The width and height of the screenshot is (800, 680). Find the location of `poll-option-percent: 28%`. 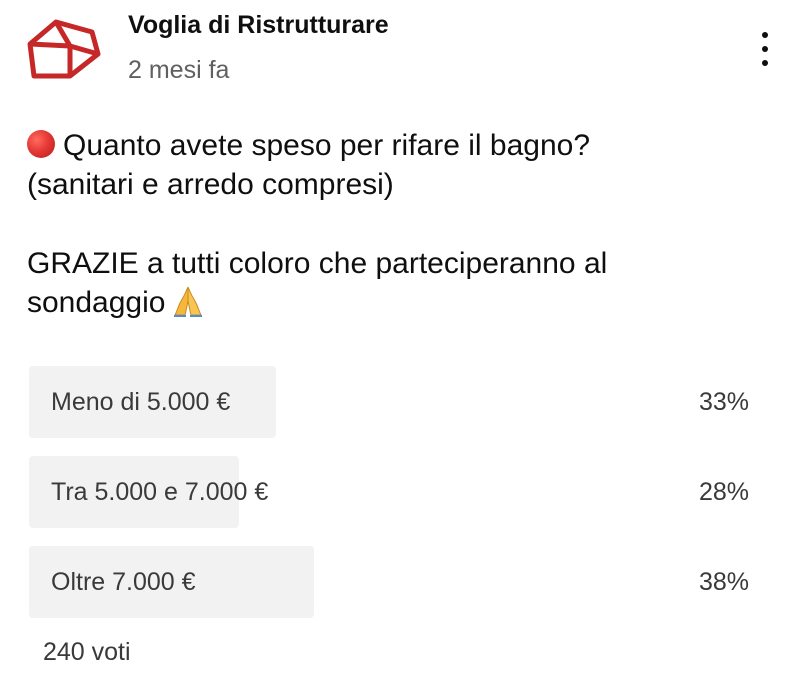

poll-option-percent: 28% is located at coordinates (723, 492).